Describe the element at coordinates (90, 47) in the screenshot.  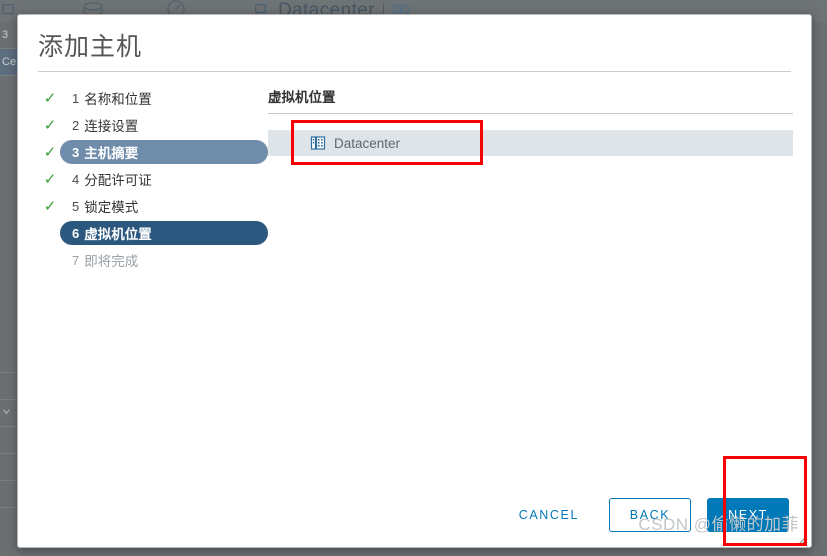
I see `dialog-title: 添加主机` at that location.